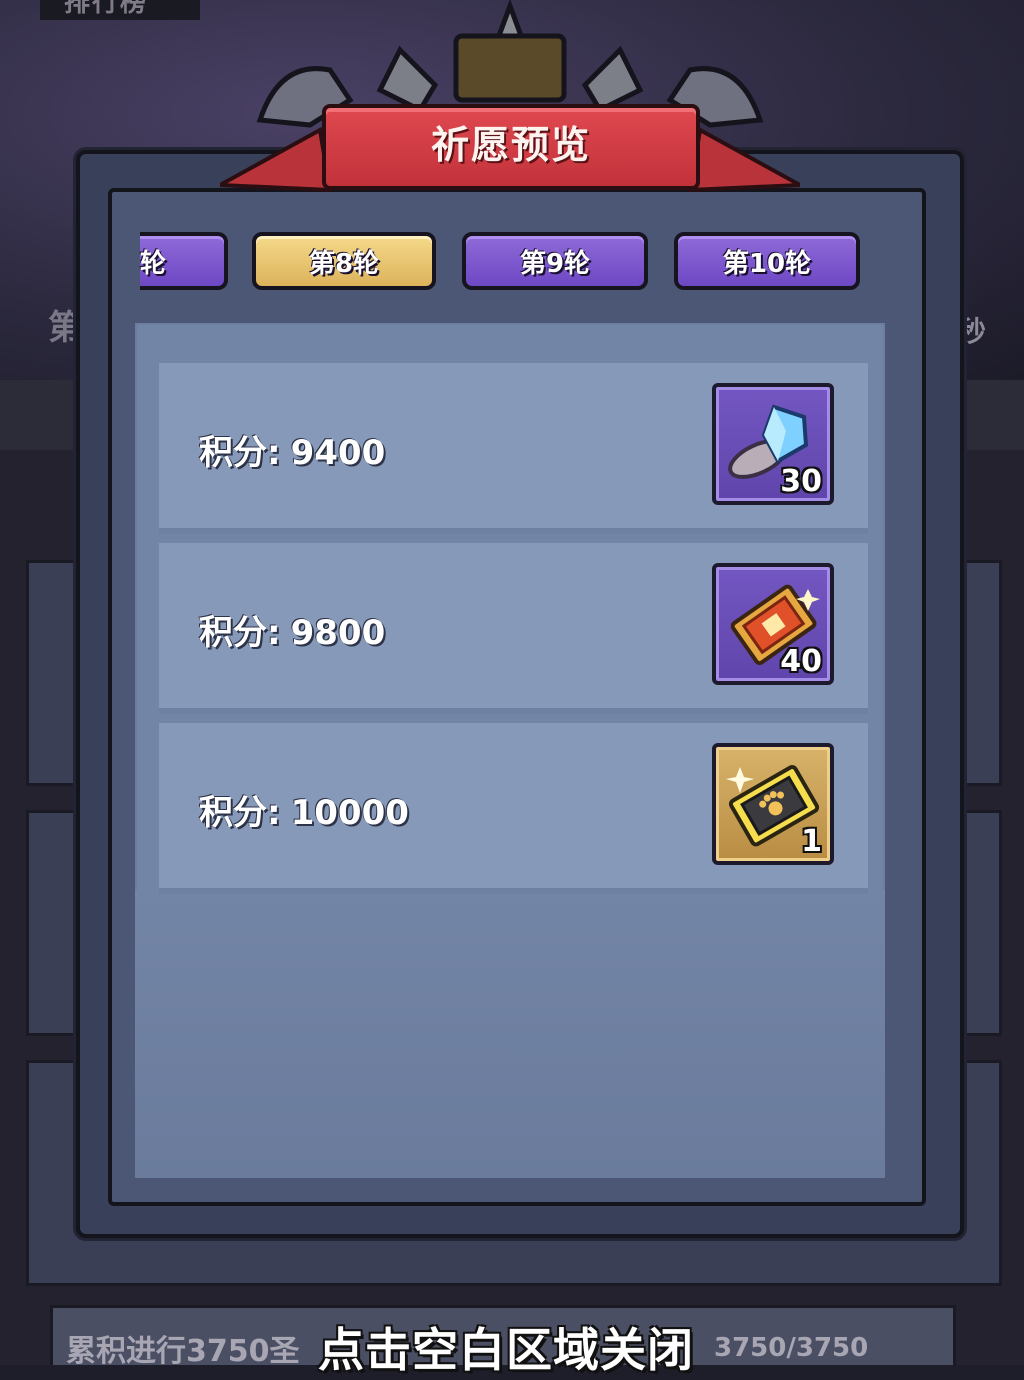  What do you see at coordinates (344, 261) in the screenshot?
I see `tab-round-8: 第8轮` at bounding box center [344, 261].